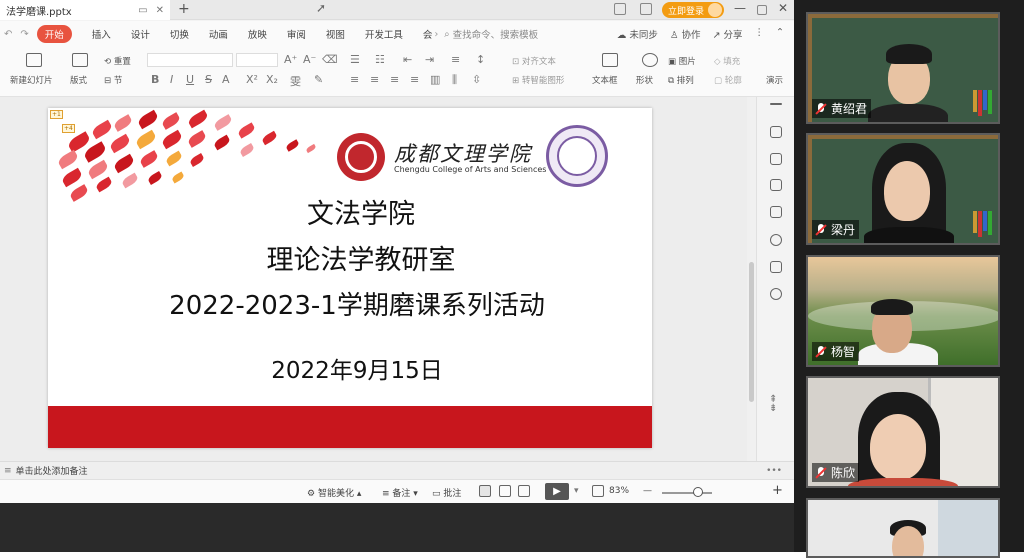  I want to click on layout-label: 版式, so click(78, 80).